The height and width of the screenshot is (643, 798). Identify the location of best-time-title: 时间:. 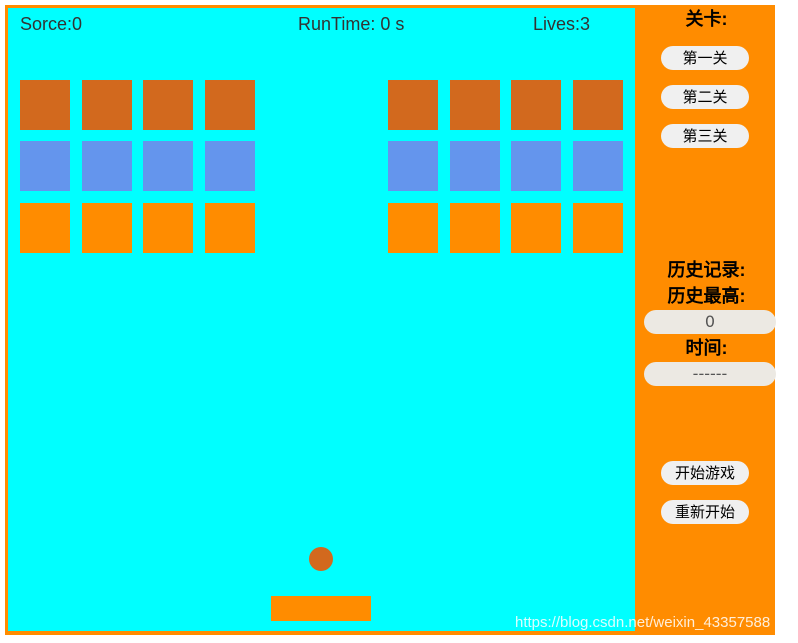
(706, 348).